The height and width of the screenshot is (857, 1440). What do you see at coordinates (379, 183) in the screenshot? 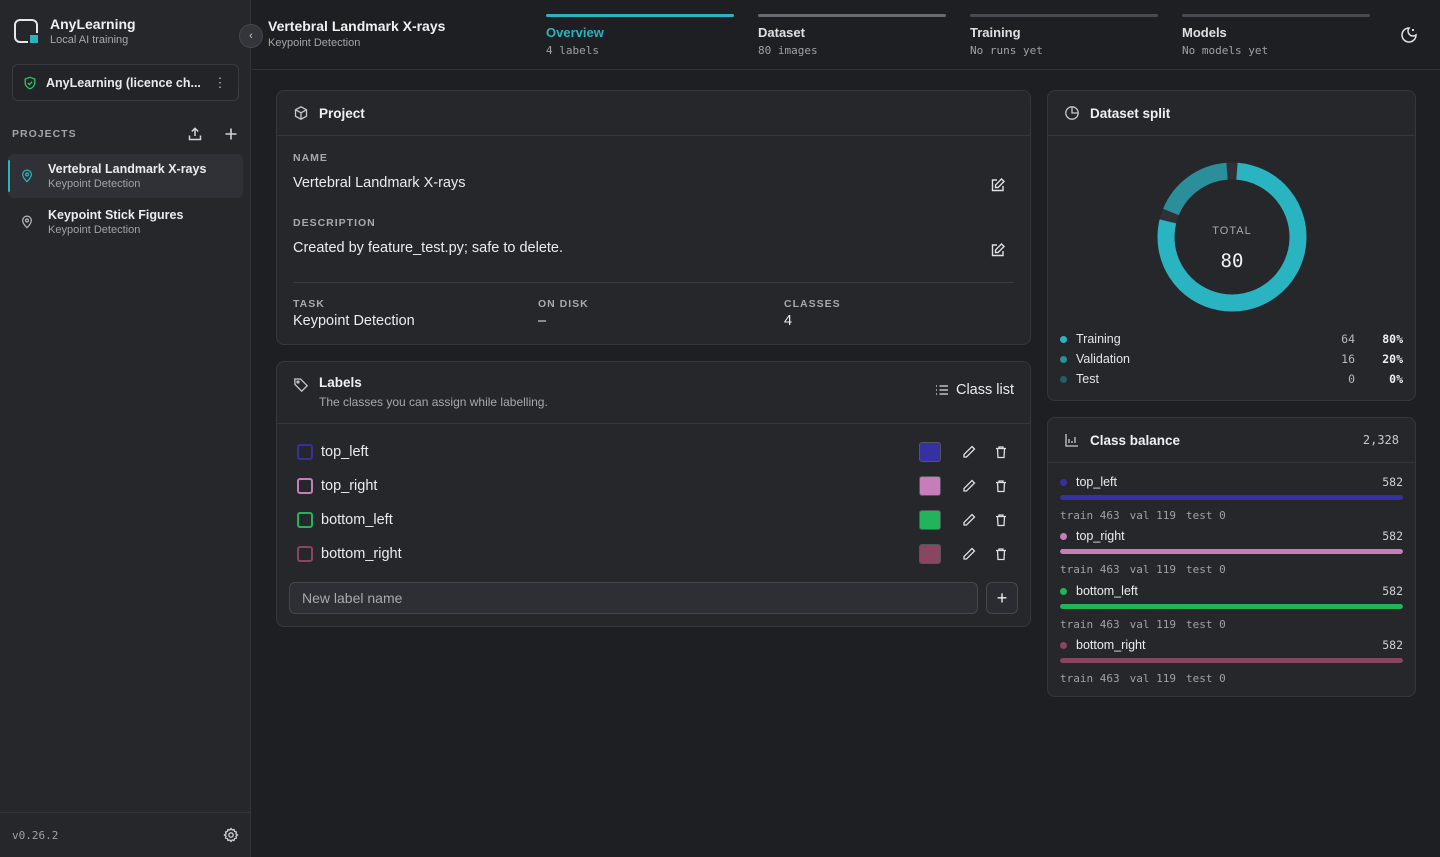
I see `project-name-value: Vertebral Landmark X-rays` at bounding box center [379, 183].